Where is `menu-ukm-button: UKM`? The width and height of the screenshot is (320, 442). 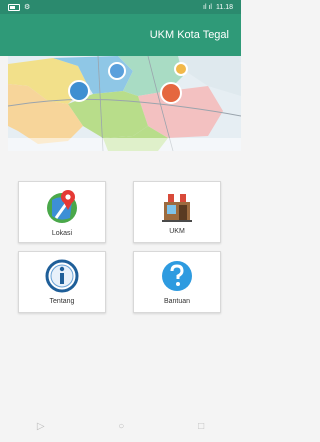 menu-ukm-button: UKM is located at coordinates (177, 212).